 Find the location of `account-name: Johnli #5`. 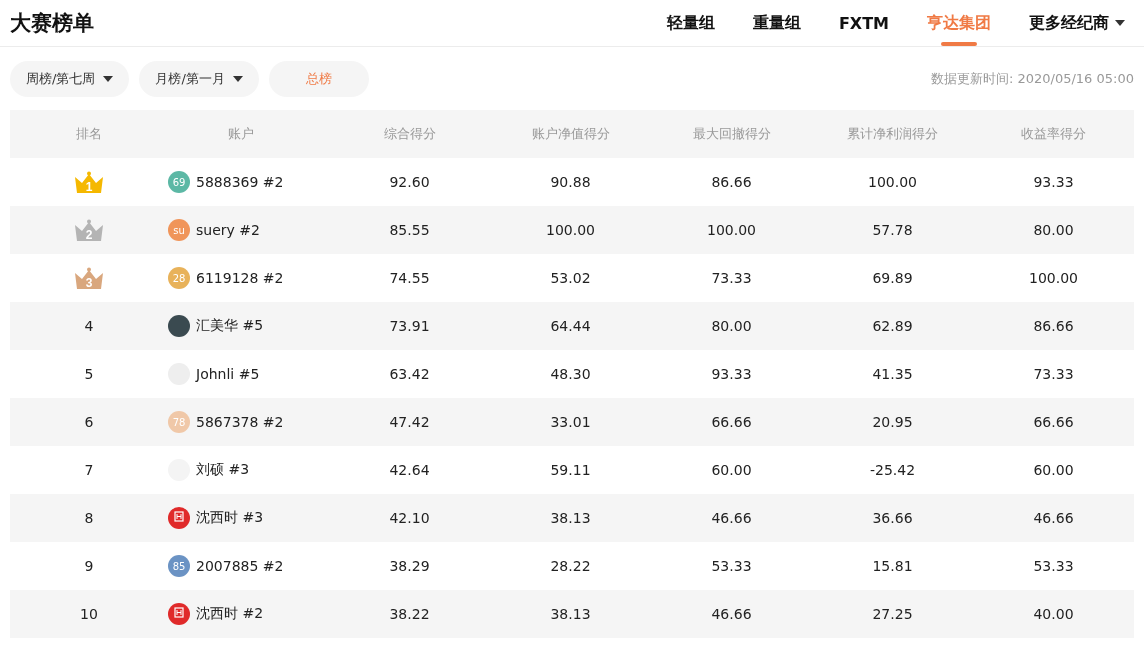

account-name: Johnli #5 is located at coordinates (228, 374).